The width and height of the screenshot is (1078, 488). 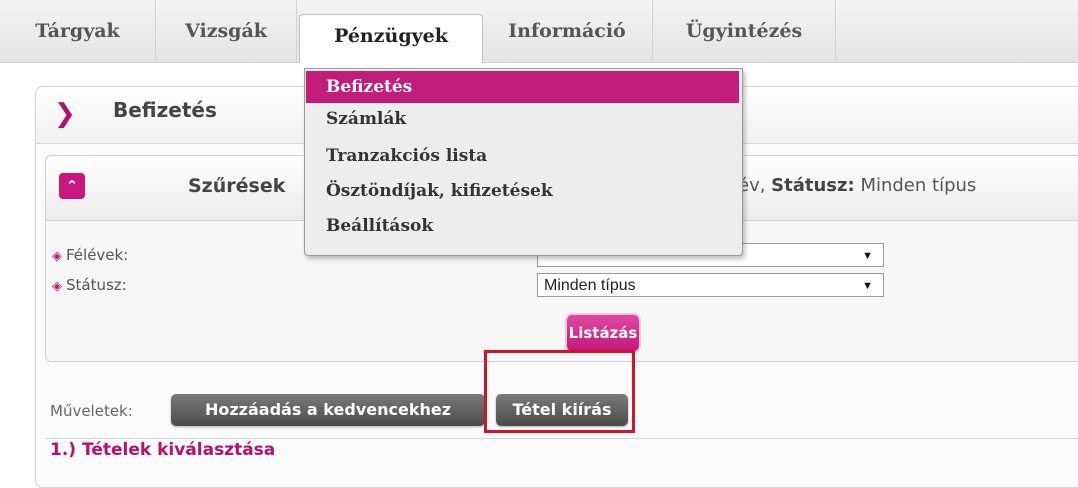 What do you see at coordinates (97, 255) in the screenshot?
I see `filter-label-semesters-text: Félévek:` at bounding box center [97, 255].